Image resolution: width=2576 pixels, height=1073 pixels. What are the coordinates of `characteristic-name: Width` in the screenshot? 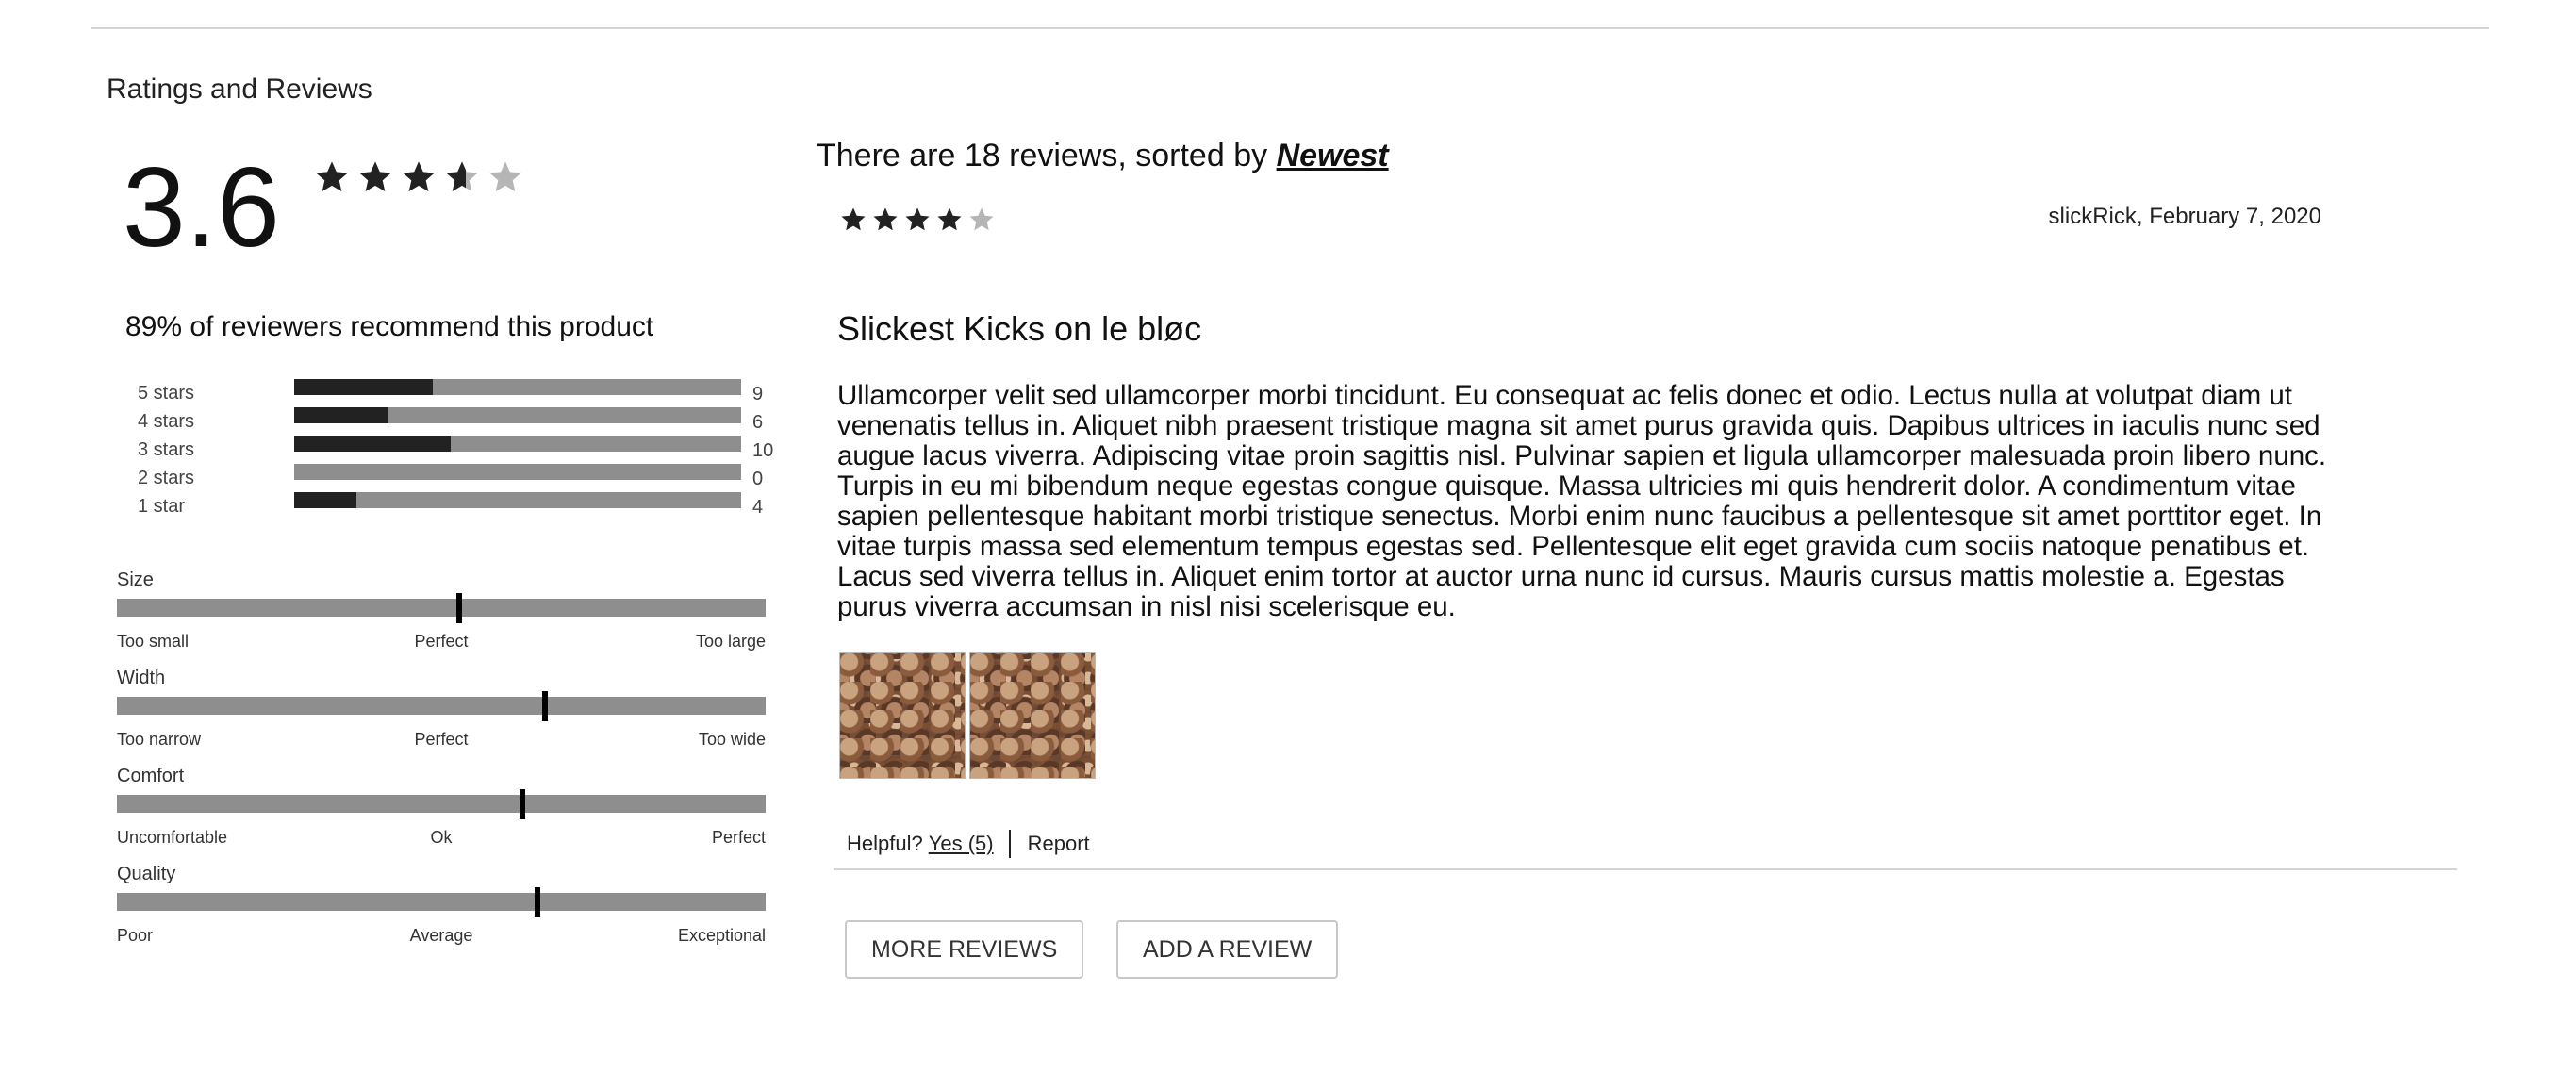 It's located at (141, 678).